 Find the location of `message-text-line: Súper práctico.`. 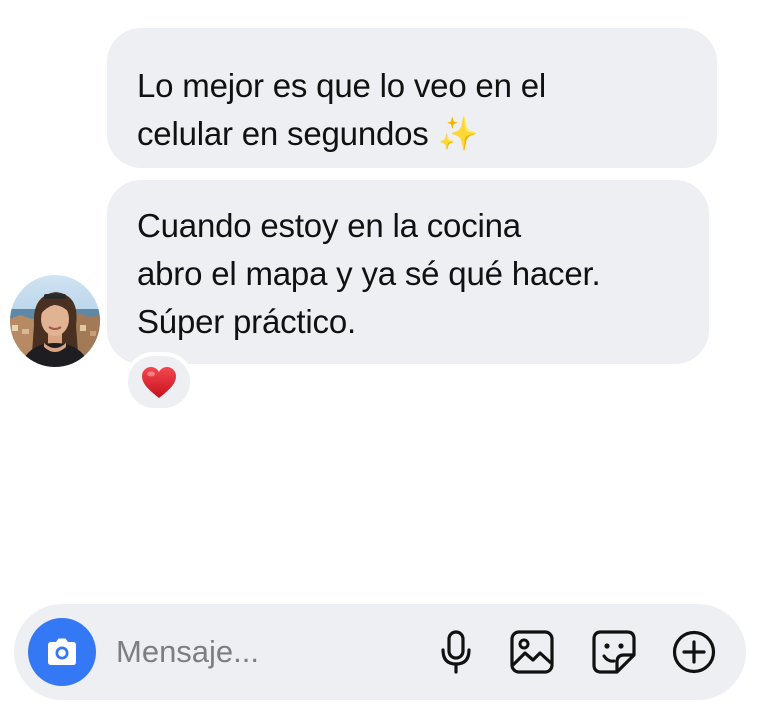

message-text-line: Súper práctico. is located at coordinates (246, 321).